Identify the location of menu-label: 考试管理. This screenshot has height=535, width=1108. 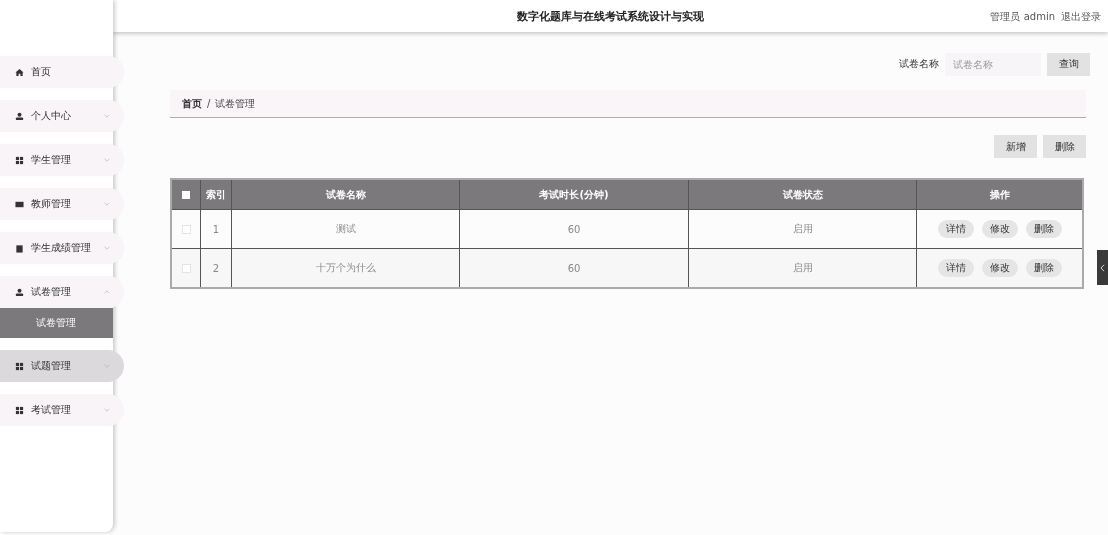
(51, 410).